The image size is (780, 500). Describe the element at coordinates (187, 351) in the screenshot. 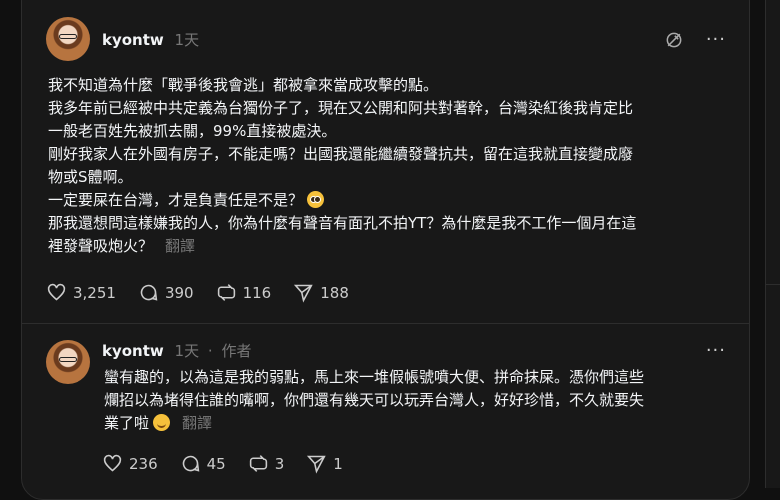

I see `reply-time: 1天` at that location.